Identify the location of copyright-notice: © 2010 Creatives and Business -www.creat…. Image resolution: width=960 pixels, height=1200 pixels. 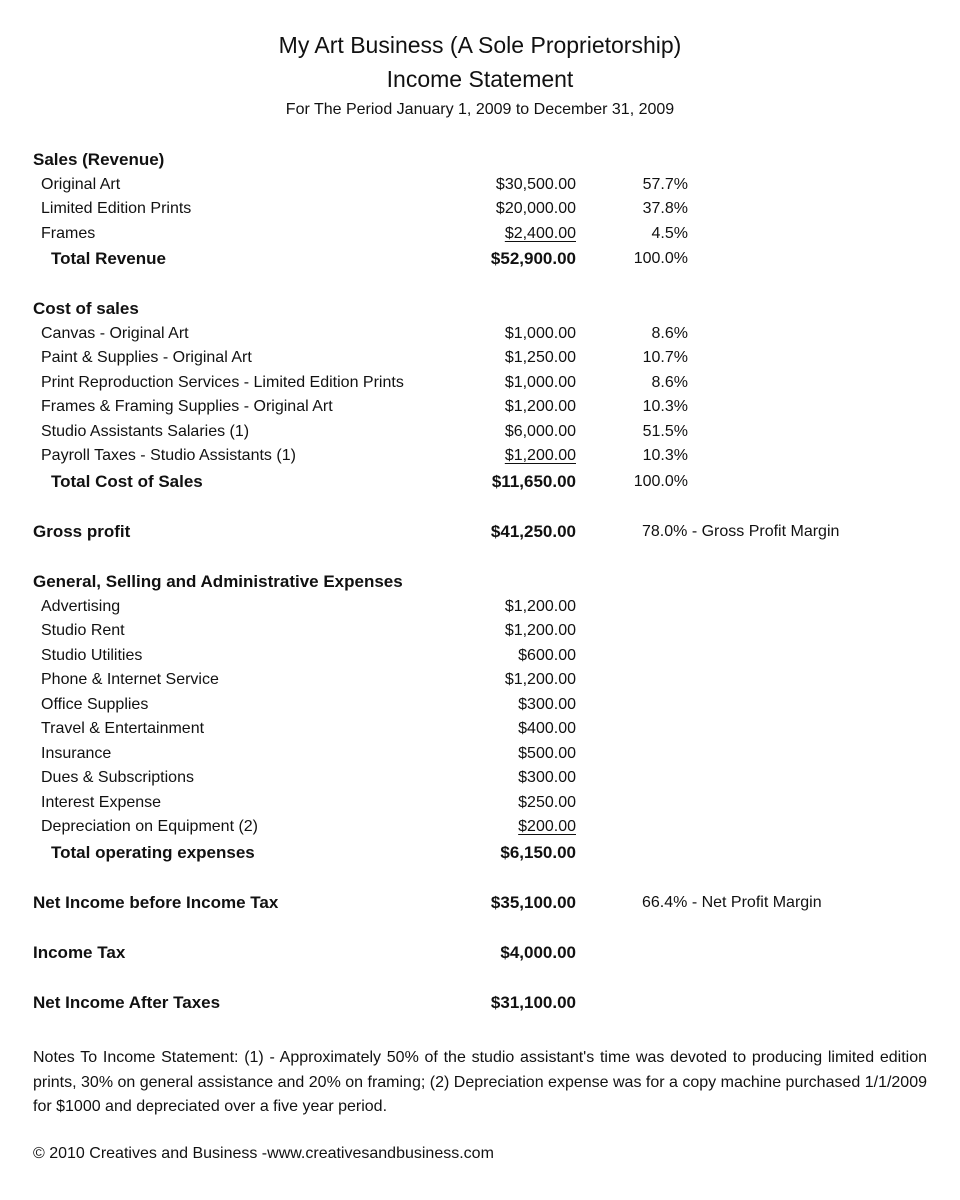
(263, 1153).